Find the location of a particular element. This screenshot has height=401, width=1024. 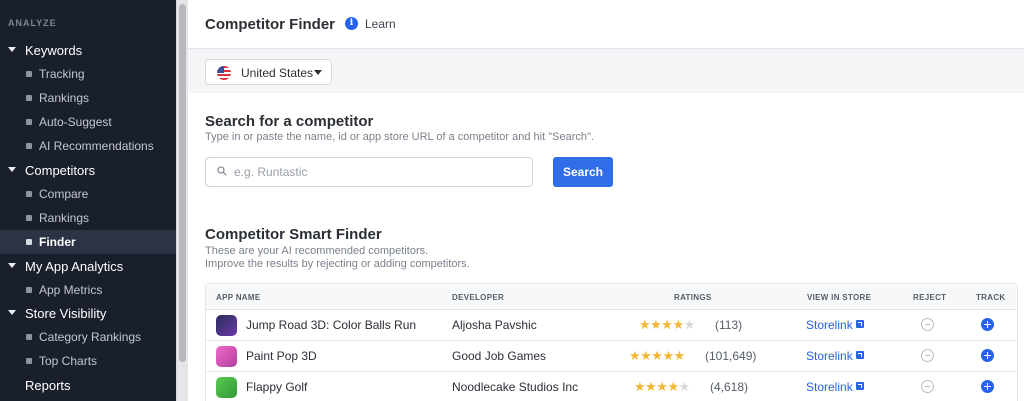

sidebar-item-keyword-rankings: Rankings is located at coordinates (88, 98).